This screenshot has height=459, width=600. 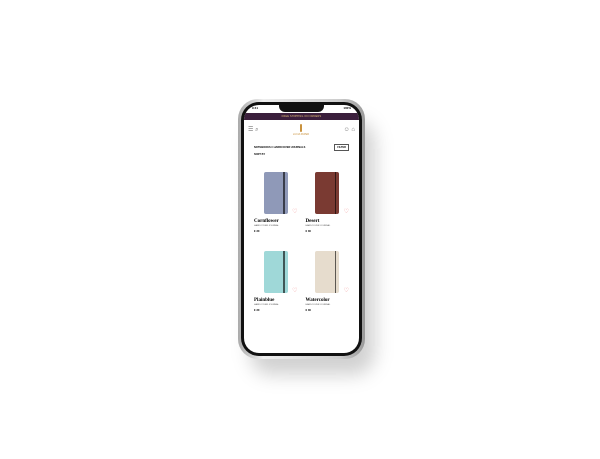 What do you see at coordinates (301, 154) in the screenshot?
I see `sort-dropdown: SORT BY` at bounding box center [301, 154].